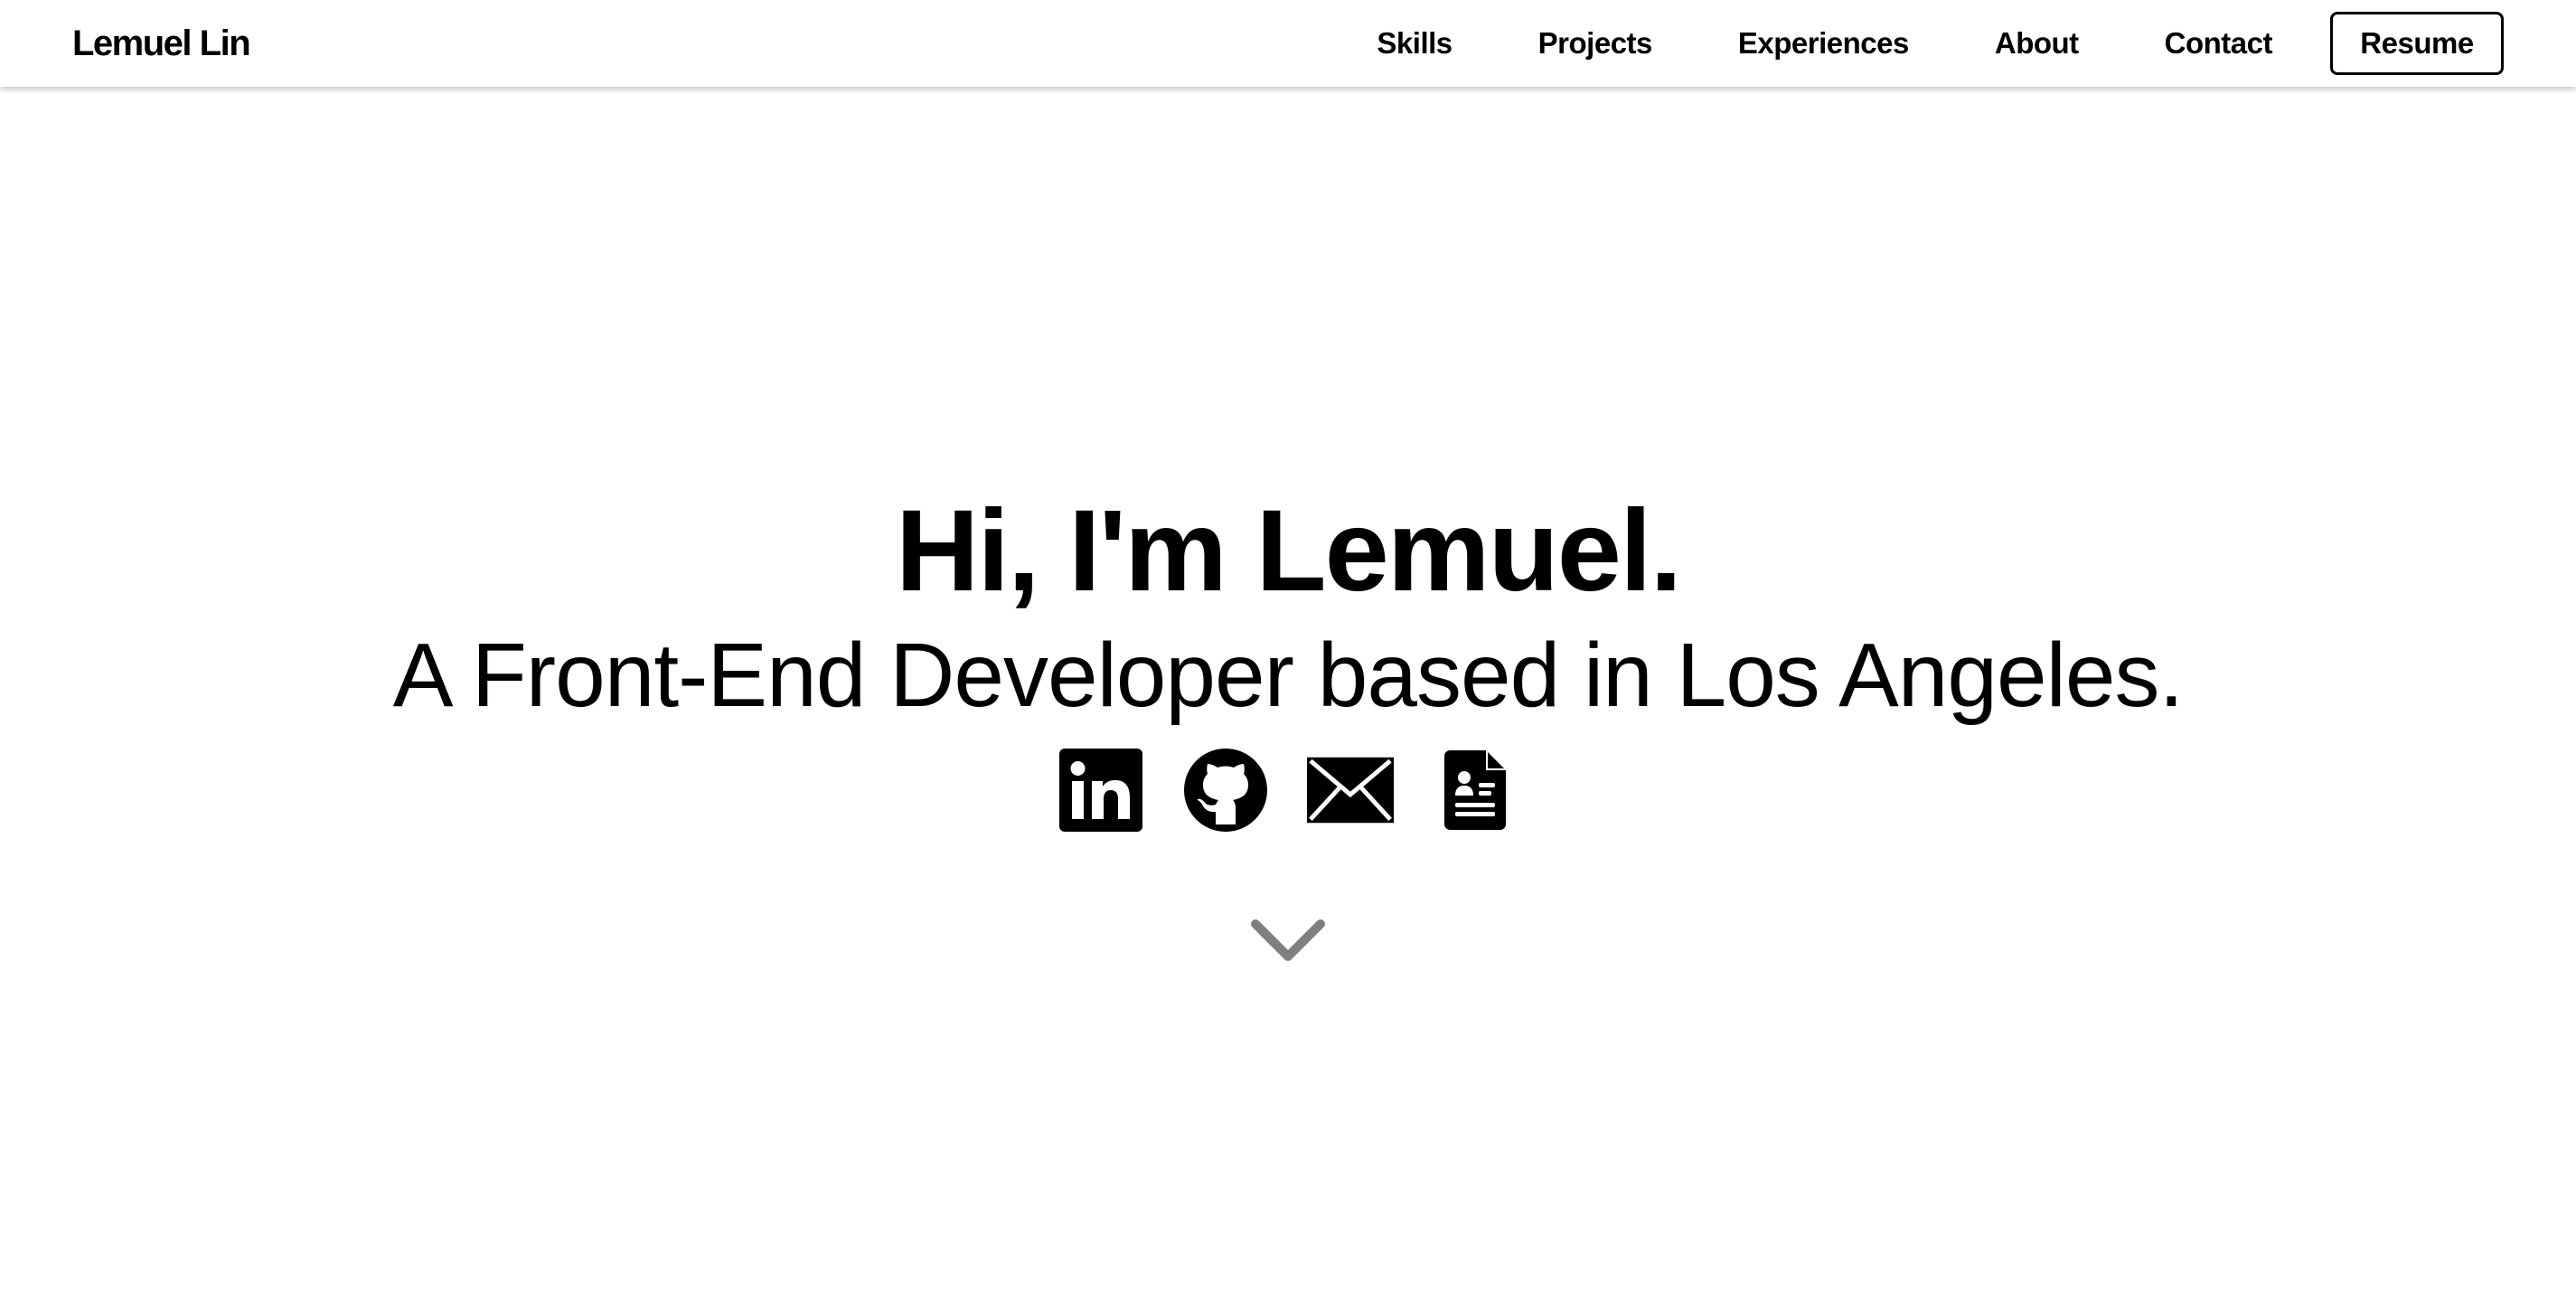 Image resolution: width=2576 pixels, height=1300 pixels. I want to click on linkedin-link, so click(1101, 790).